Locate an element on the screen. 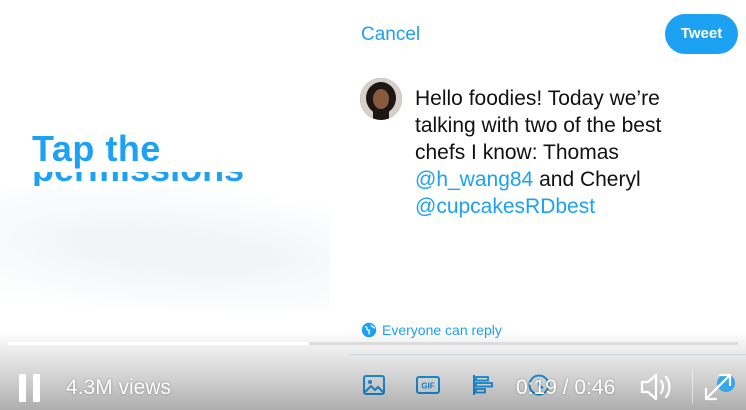 The image size is (746, 410). progress-bar is located at coordinates (373, 343).